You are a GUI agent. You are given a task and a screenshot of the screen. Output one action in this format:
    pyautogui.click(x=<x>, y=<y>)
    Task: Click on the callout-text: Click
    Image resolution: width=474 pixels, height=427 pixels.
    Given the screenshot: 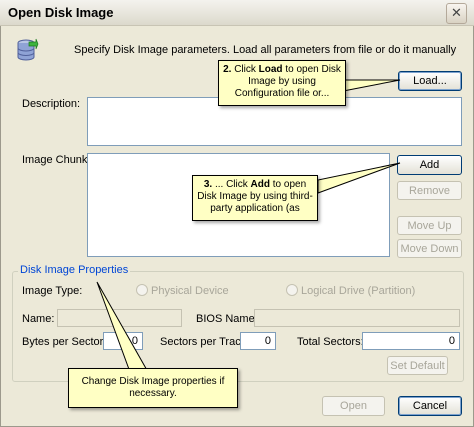 What is the action you would take?
    pyautogui.click(x=245, y=69)
    